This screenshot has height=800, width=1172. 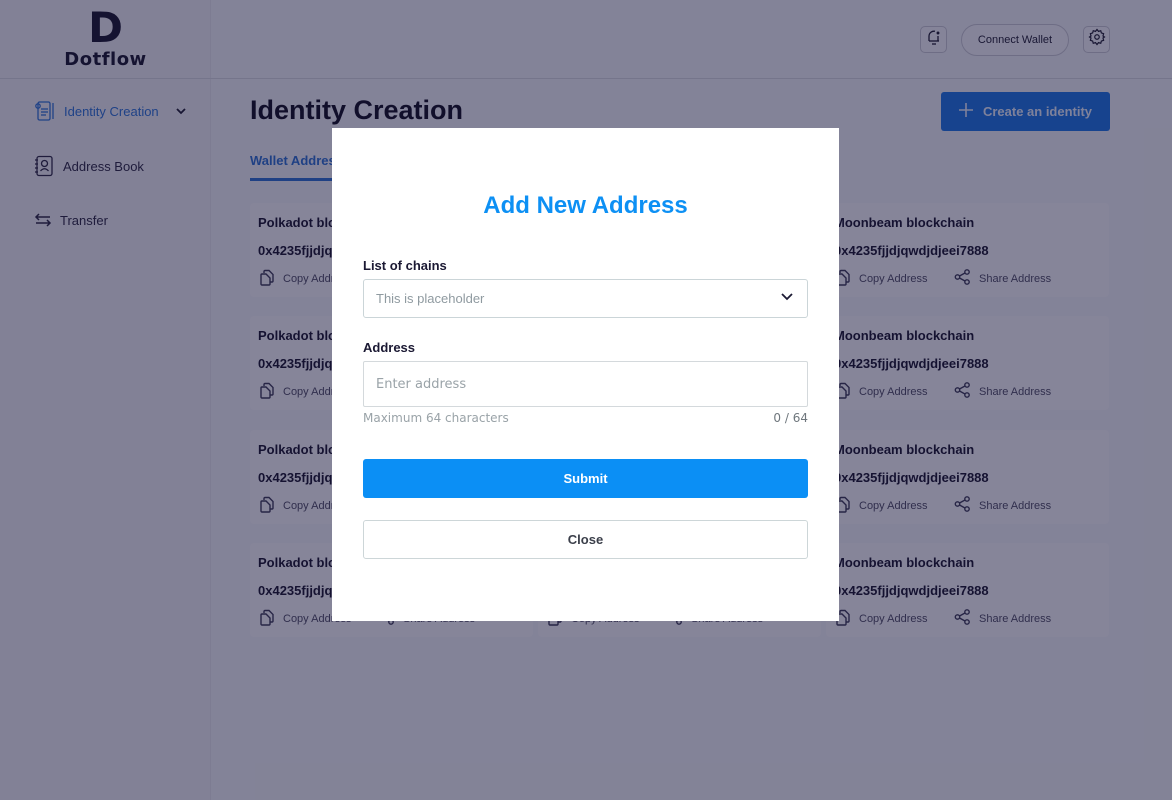 What do you see at coordinates (585, 205) in the screenshot?
I see `modal-title: Add New Address` at bounding box center [585, 205].